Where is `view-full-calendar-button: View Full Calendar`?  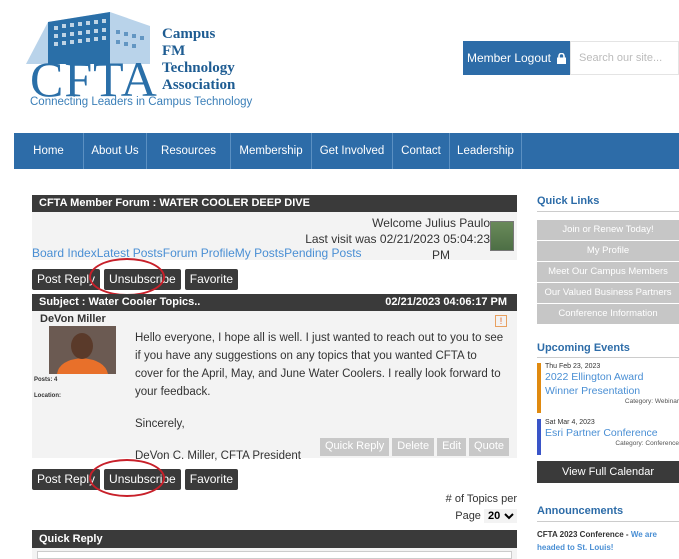 view-full-calendar-button: View Full Calendar is located at coordinates (608, 472).